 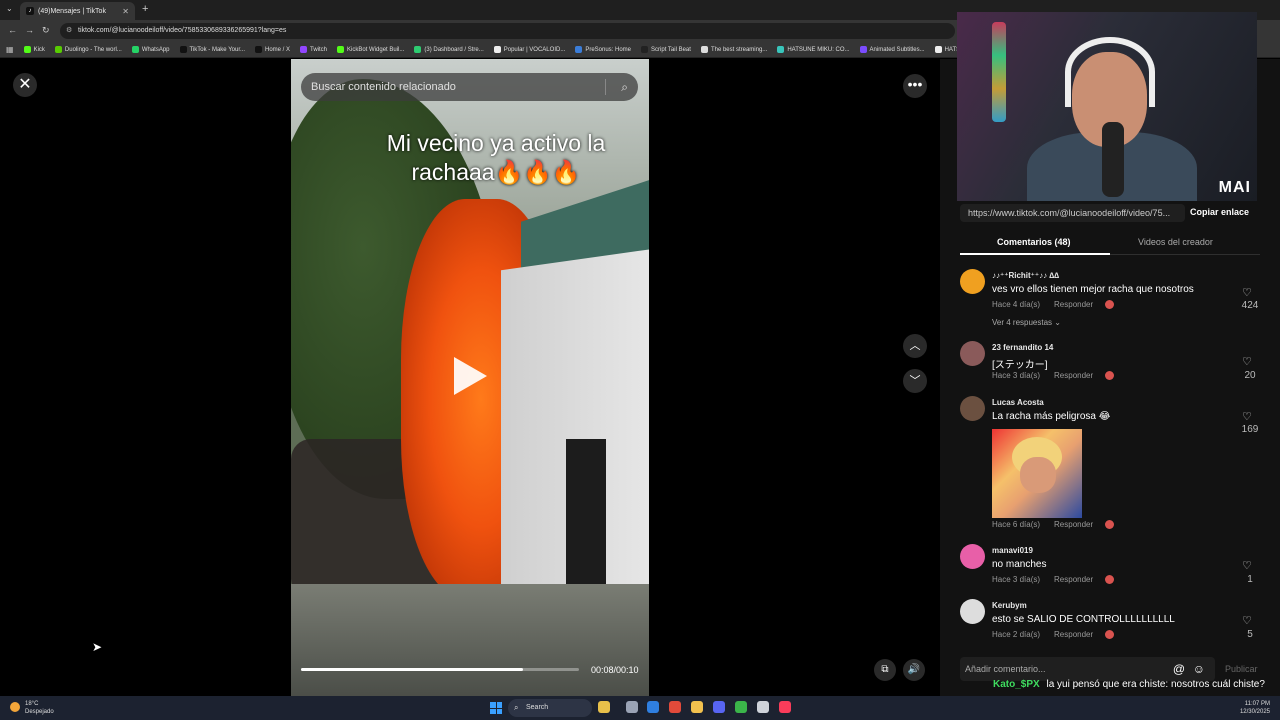 I want to click on taskbar-search: ⌕ Search, so click(x=550, y=708).